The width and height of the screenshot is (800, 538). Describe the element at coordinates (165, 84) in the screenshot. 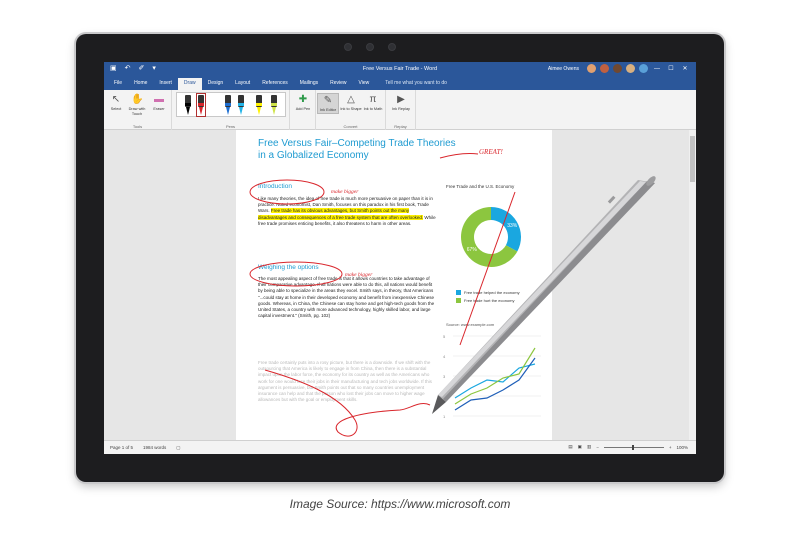

I see `tab-insert: Insert` at that location.